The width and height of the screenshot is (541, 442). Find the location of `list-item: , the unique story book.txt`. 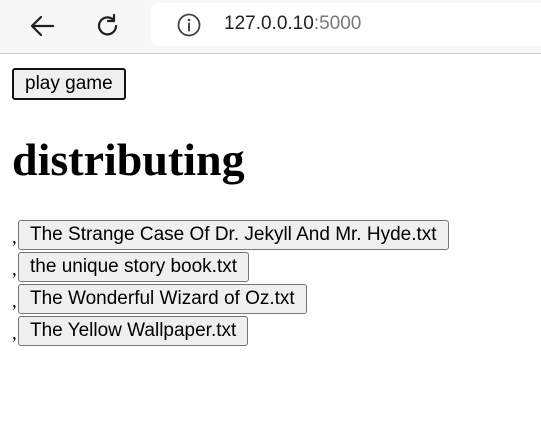

list-item: , the unique story book.txt is located at coordinates (230, 267).